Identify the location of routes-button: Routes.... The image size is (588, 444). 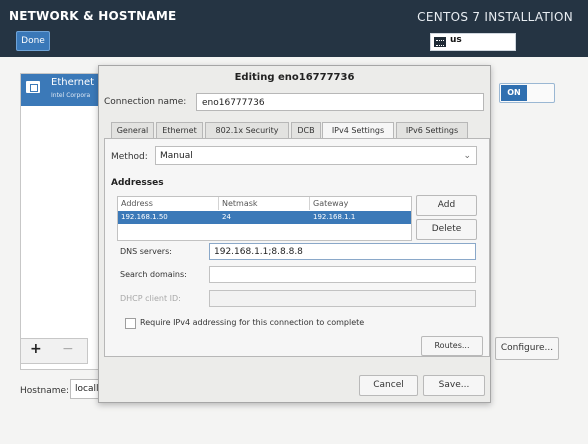
(452, 346).